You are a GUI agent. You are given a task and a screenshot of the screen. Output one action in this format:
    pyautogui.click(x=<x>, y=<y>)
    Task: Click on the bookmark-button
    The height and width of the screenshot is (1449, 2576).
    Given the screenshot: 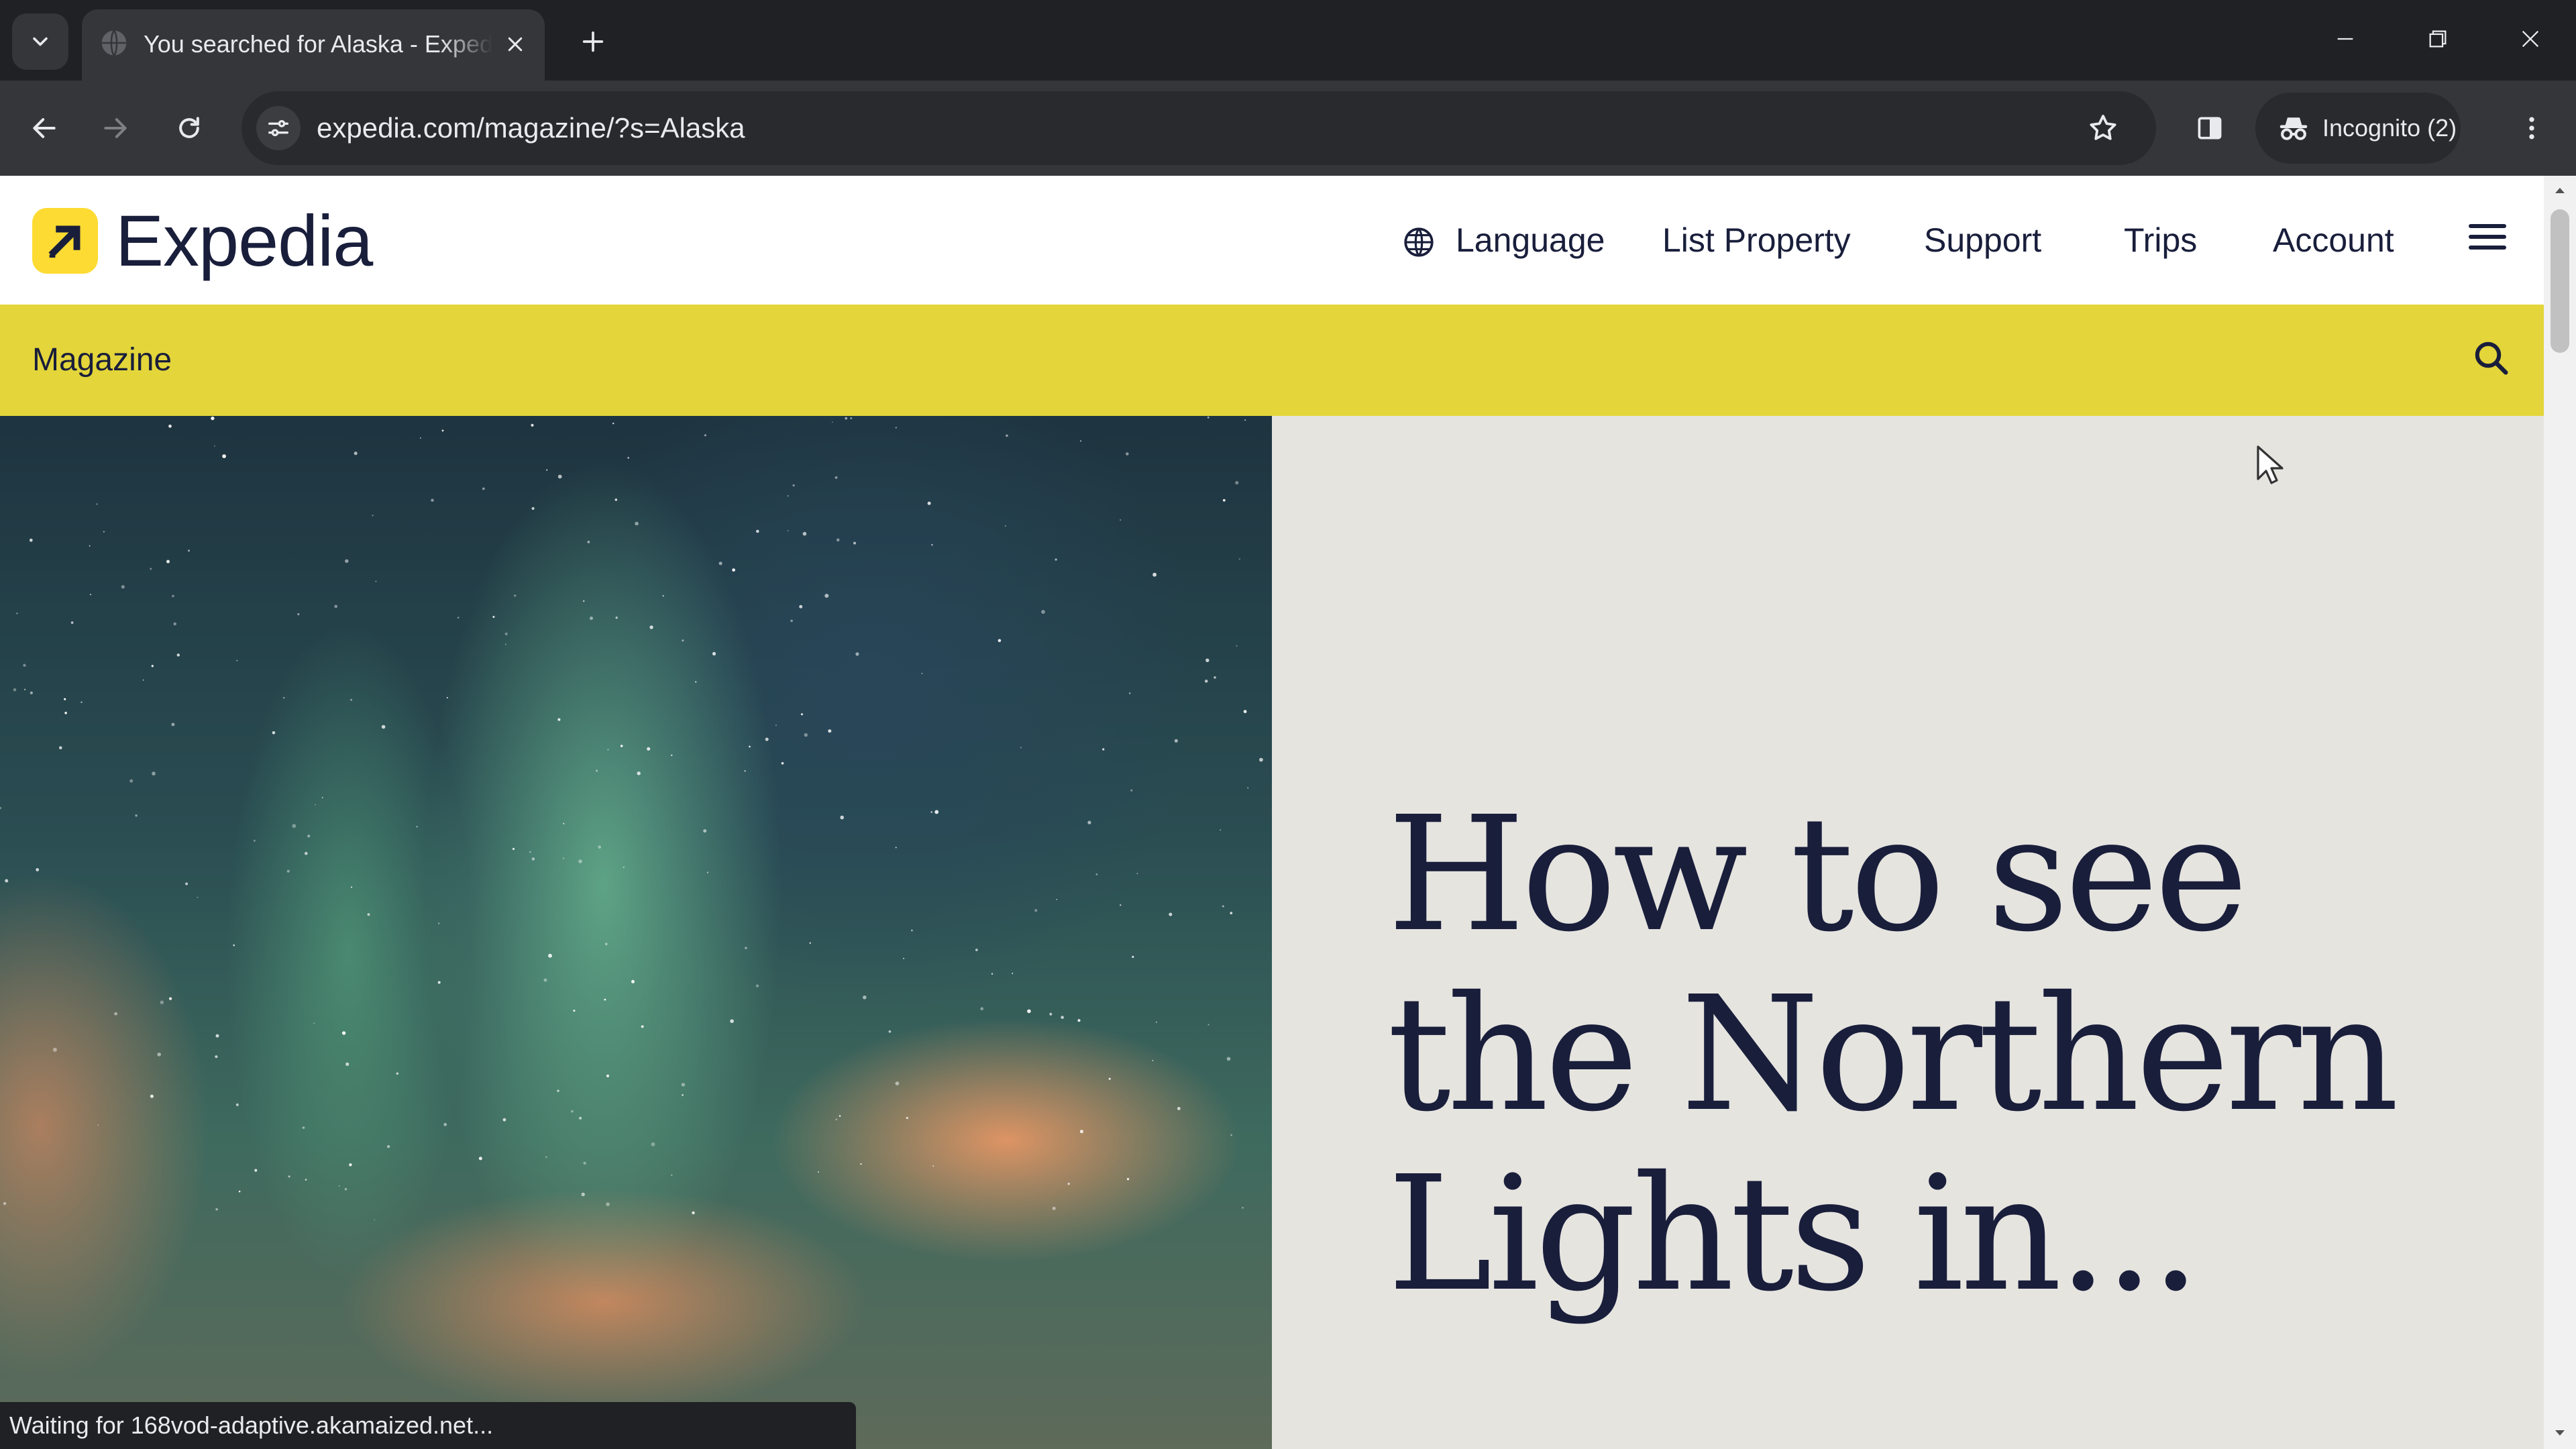 What is the action you would take?
    pyautogui.click(x=2103, y=128)
    